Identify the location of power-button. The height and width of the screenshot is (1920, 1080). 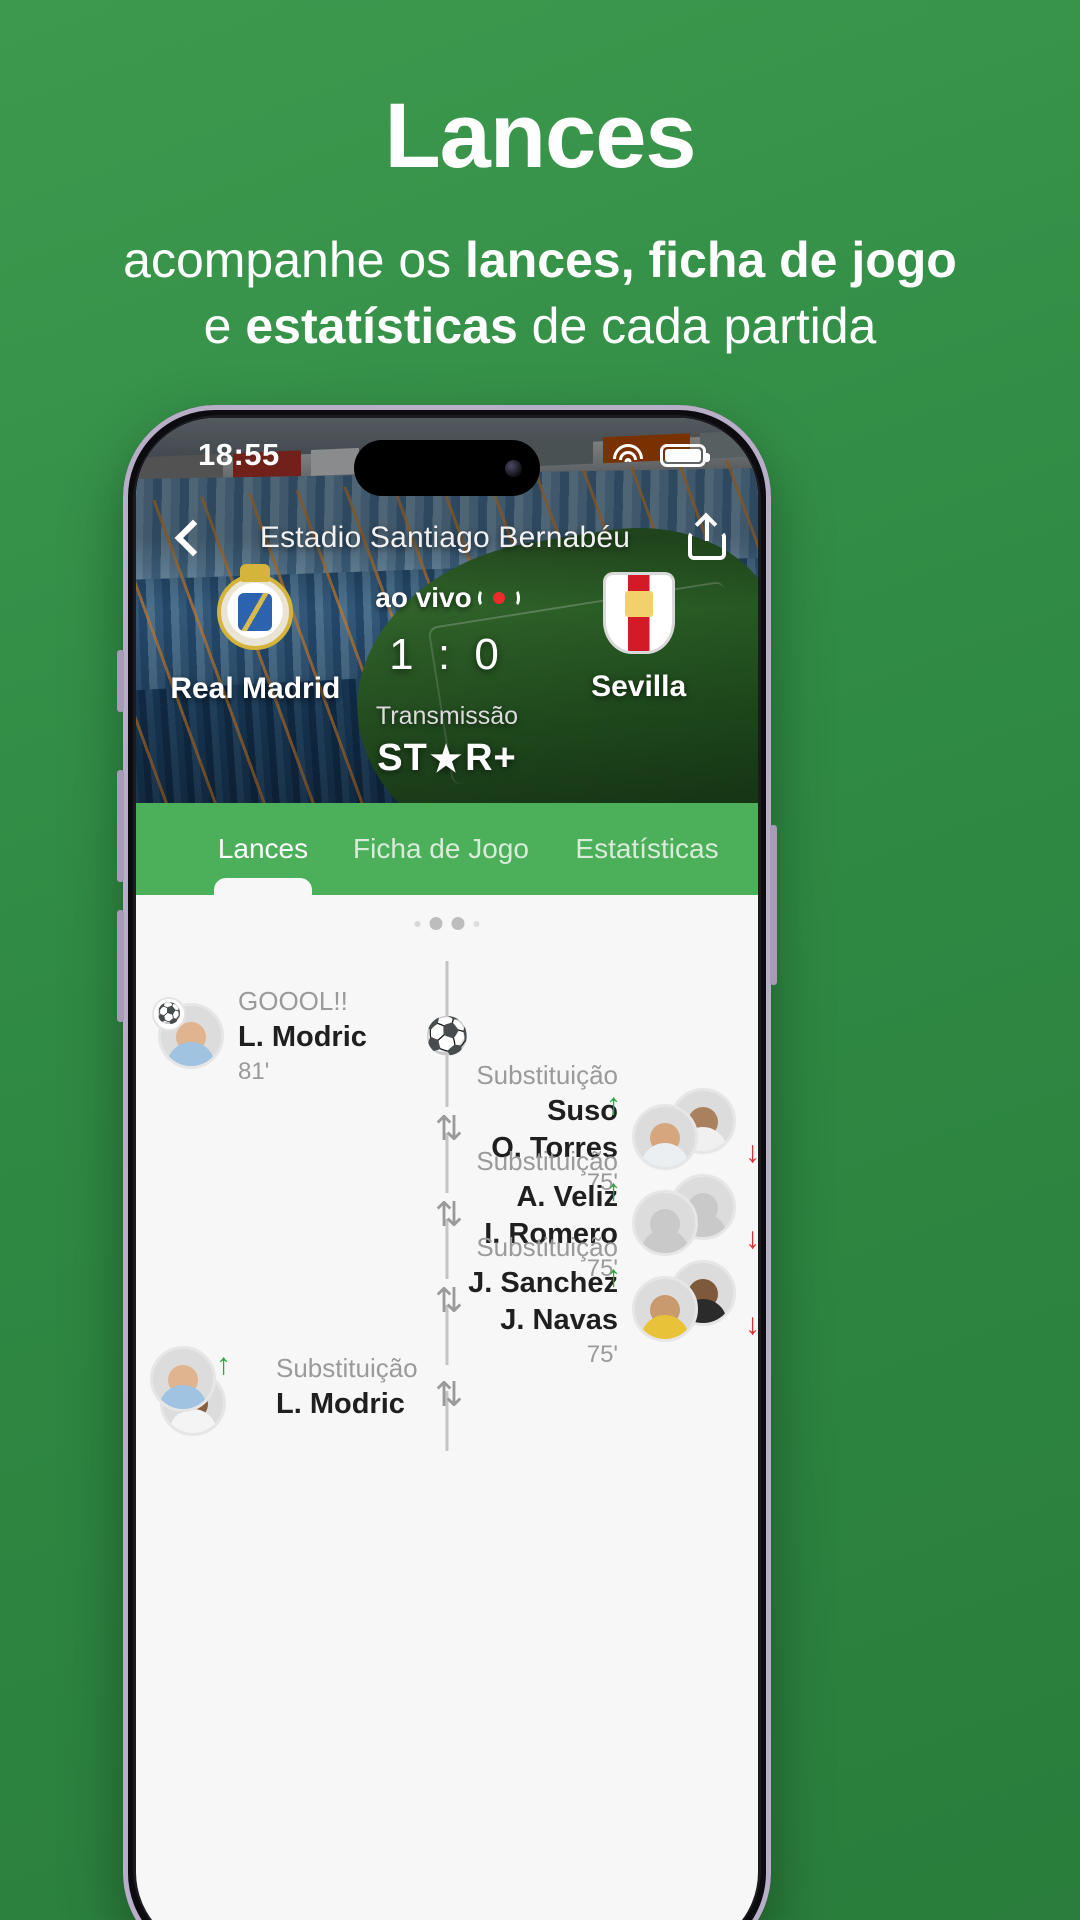
(773, 905).